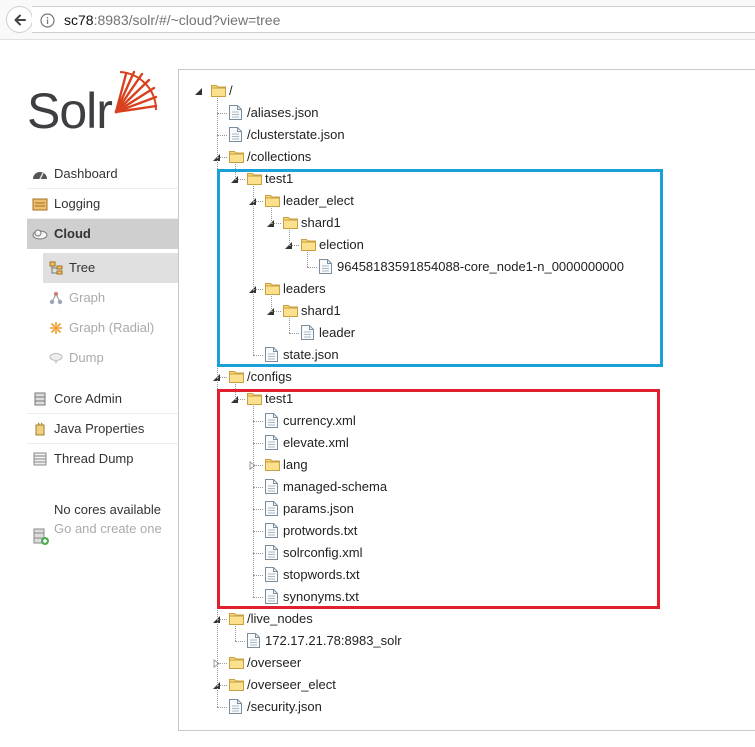 The image size is (755, 747). What do you see at coordinates (110, 358) in the screenshot?
I see `nav-cloud-dump: Dump` at bounding box center [110, 358].